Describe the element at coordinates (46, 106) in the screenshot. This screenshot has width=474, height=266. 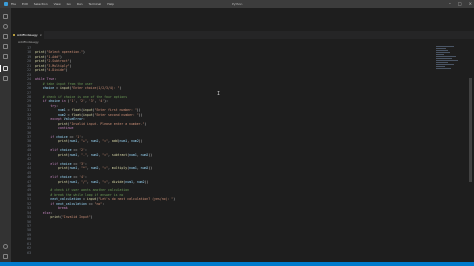
I see `code-line: try:` at that location.